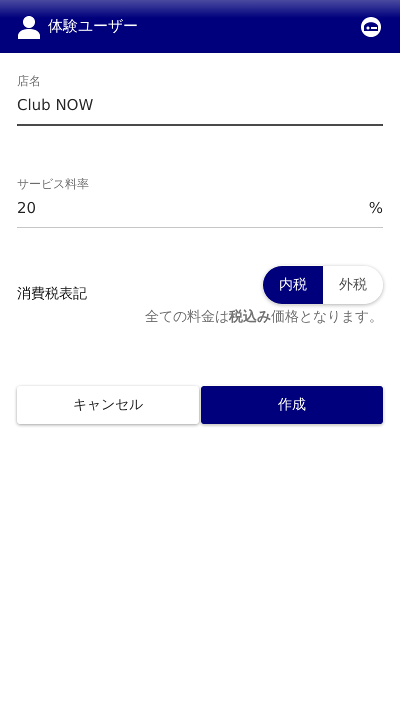 Image resolution: width=400 pixels, height=711 pixels. What do you see at coordinates (193, 208) in the screenshot?
I see `input-field: 20` at bounding box center [193, 208].